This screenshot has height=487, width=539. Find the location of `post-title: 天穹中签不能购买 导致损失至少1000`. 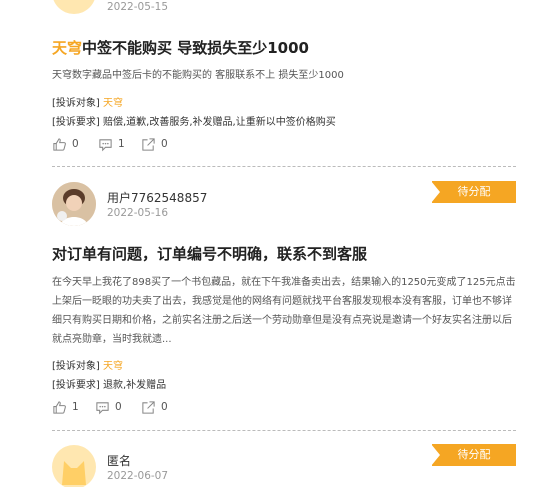

post-title: 天穹中签不能购买 导致损失至少1000 is located at coordinates (180, 47).